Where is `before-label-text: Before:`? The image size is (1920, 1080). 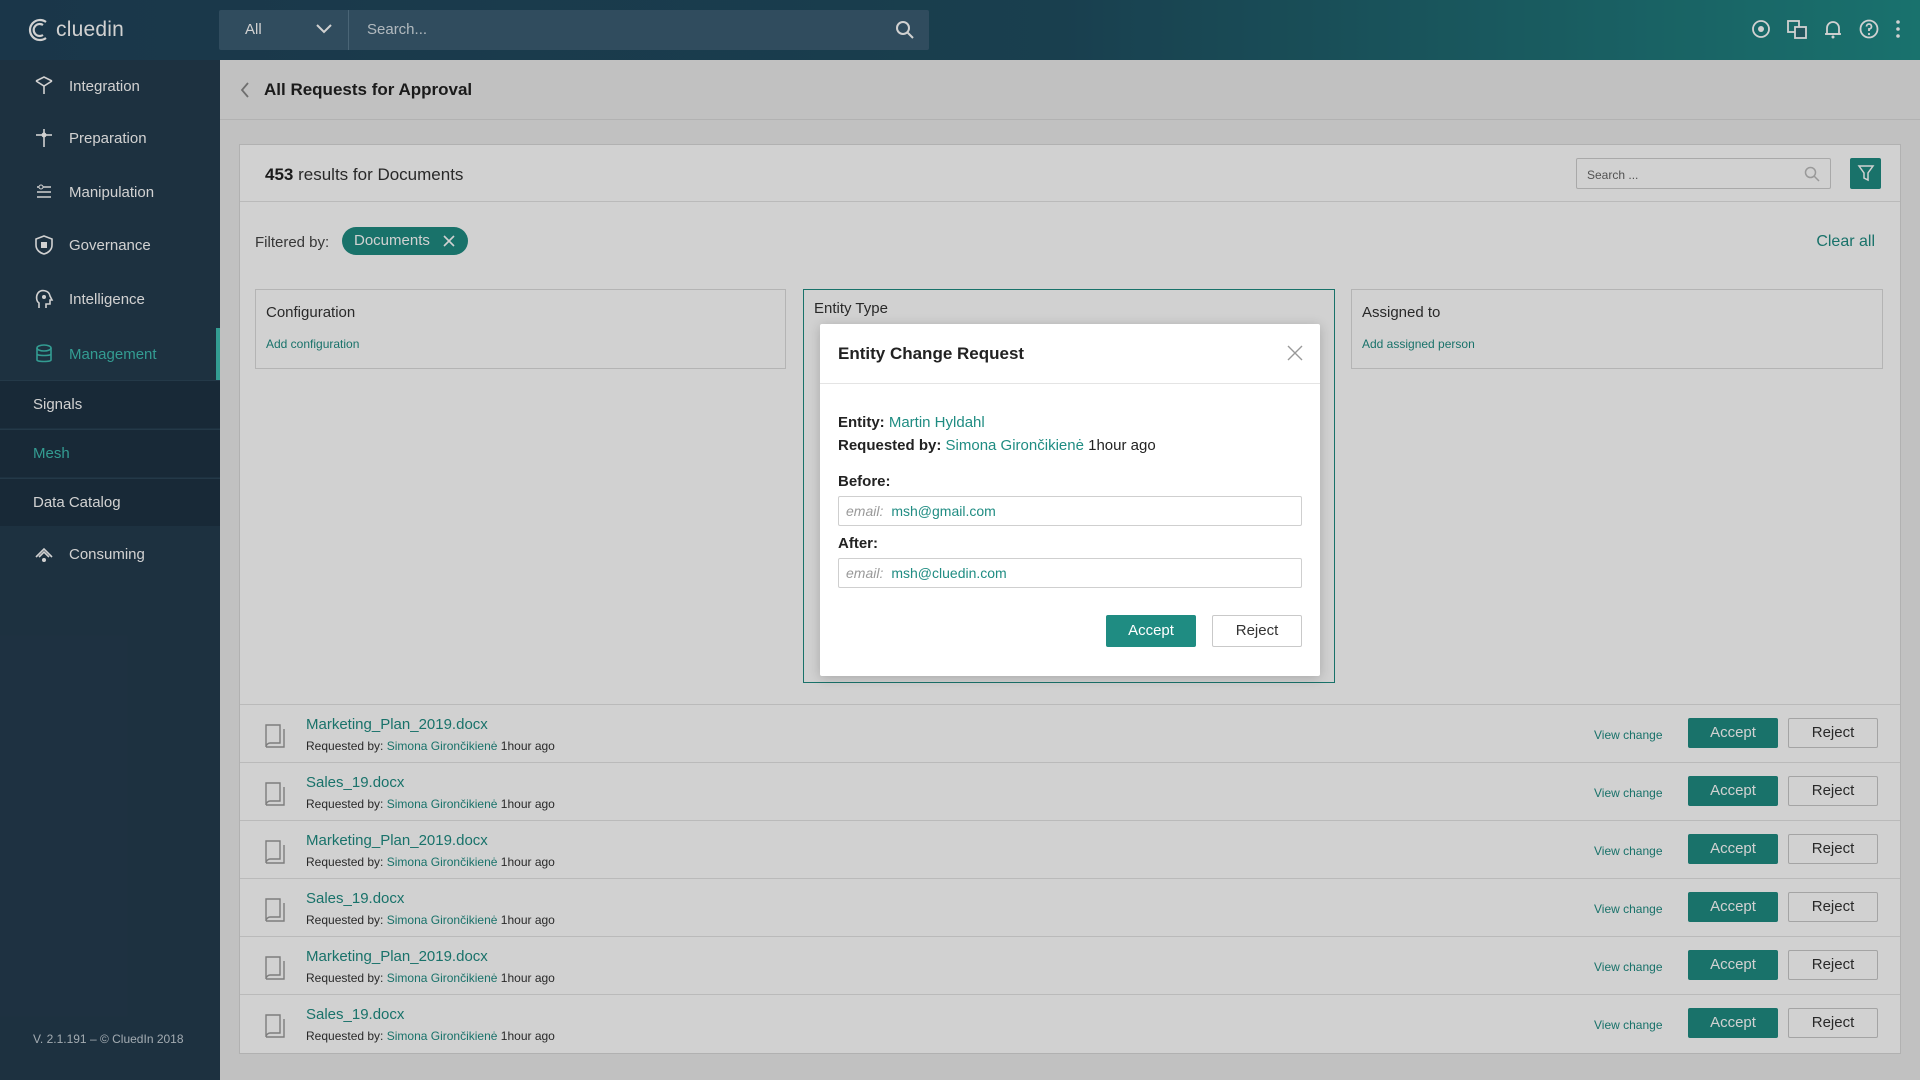 before-label-text: Before: is located at coordinates (864, 481).